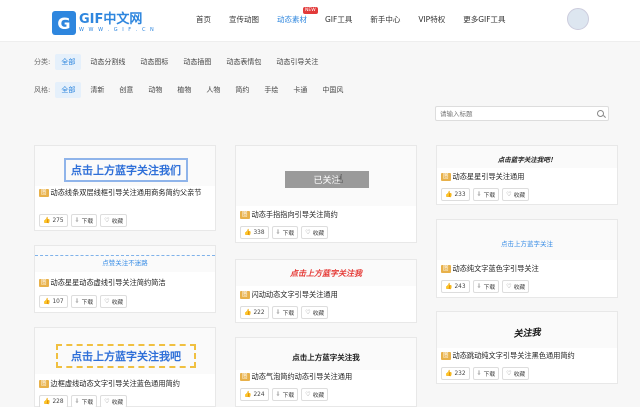 This screenshot has height=407, width=640. Describe the element at coordinates (302, 376) in the screenshot. I see `card-title-text: 动态气泡简约动态引导关注通用` at that location.